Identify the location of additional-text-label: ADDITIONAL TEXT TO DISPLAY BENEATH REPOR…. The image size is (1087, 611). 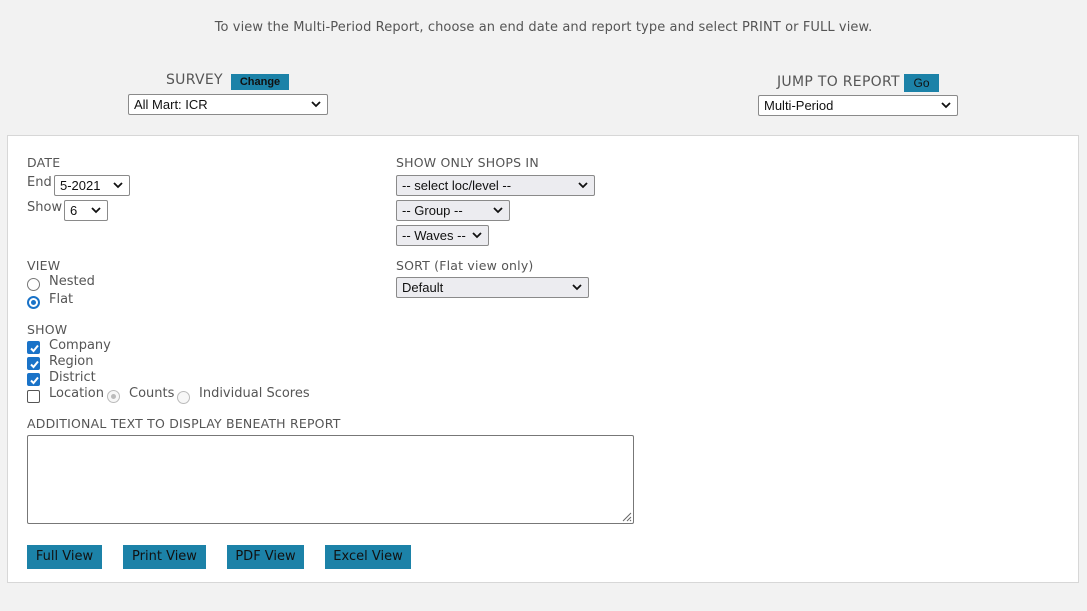
(184, 423).